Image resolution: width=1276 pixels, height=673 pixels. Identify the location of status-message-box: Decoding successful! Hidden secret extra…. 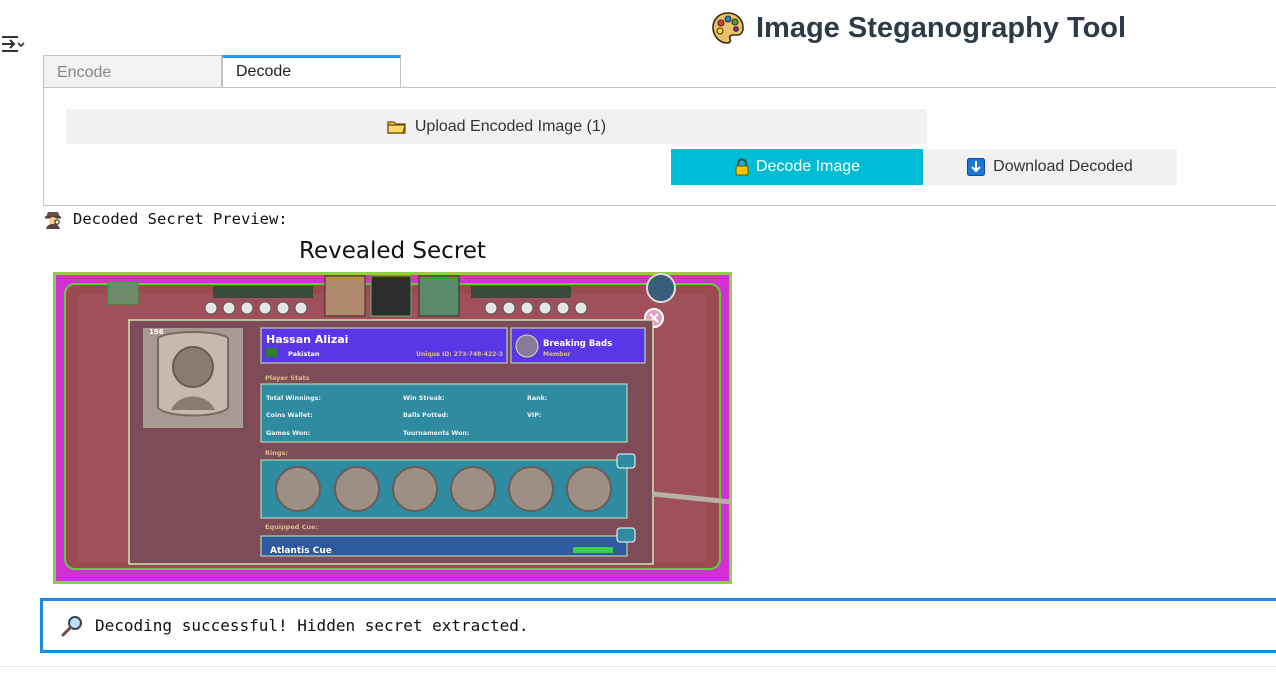
(658, 625).